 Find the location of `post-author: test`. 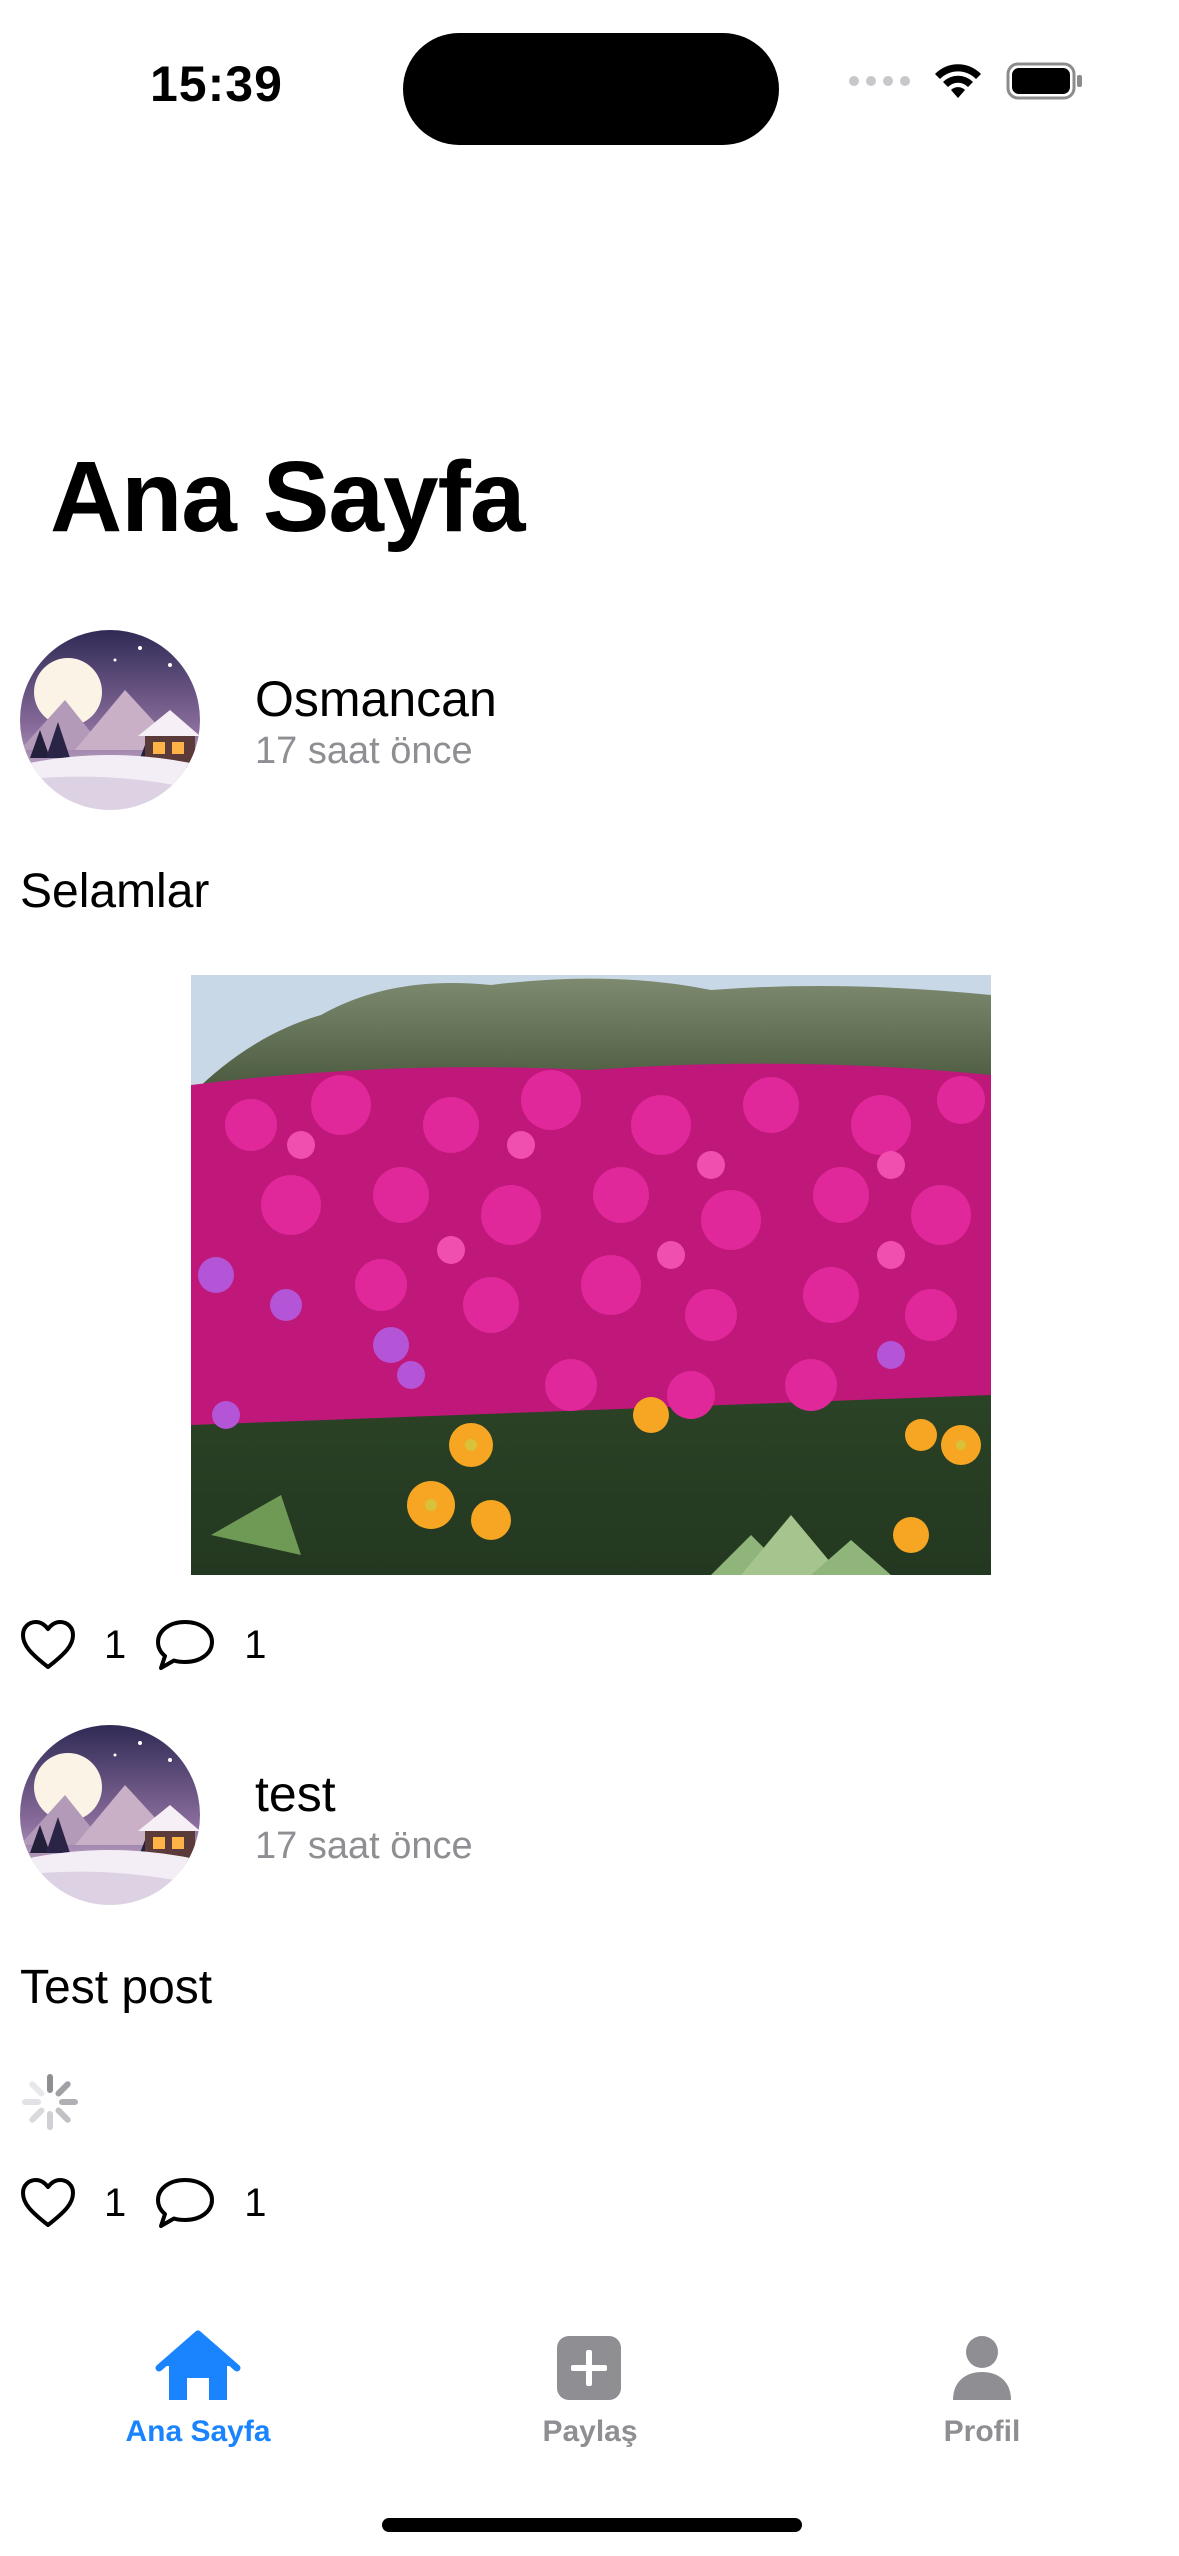

post-author: test is located at coordinates (295, 1794).